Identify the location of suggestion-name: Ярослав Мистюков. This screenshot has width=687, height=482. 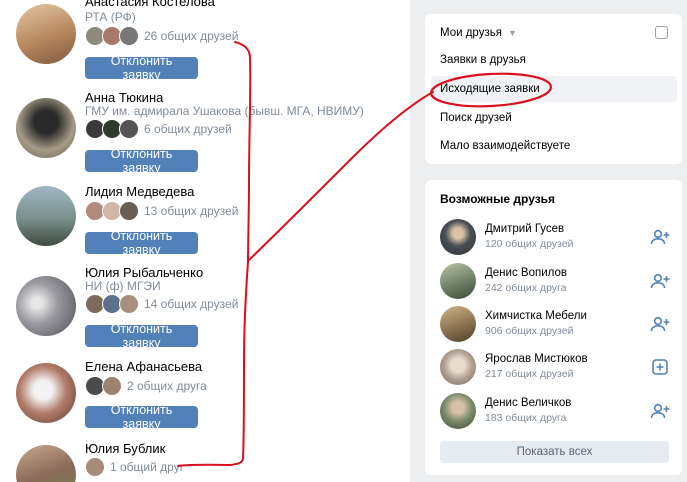
(536, 359).